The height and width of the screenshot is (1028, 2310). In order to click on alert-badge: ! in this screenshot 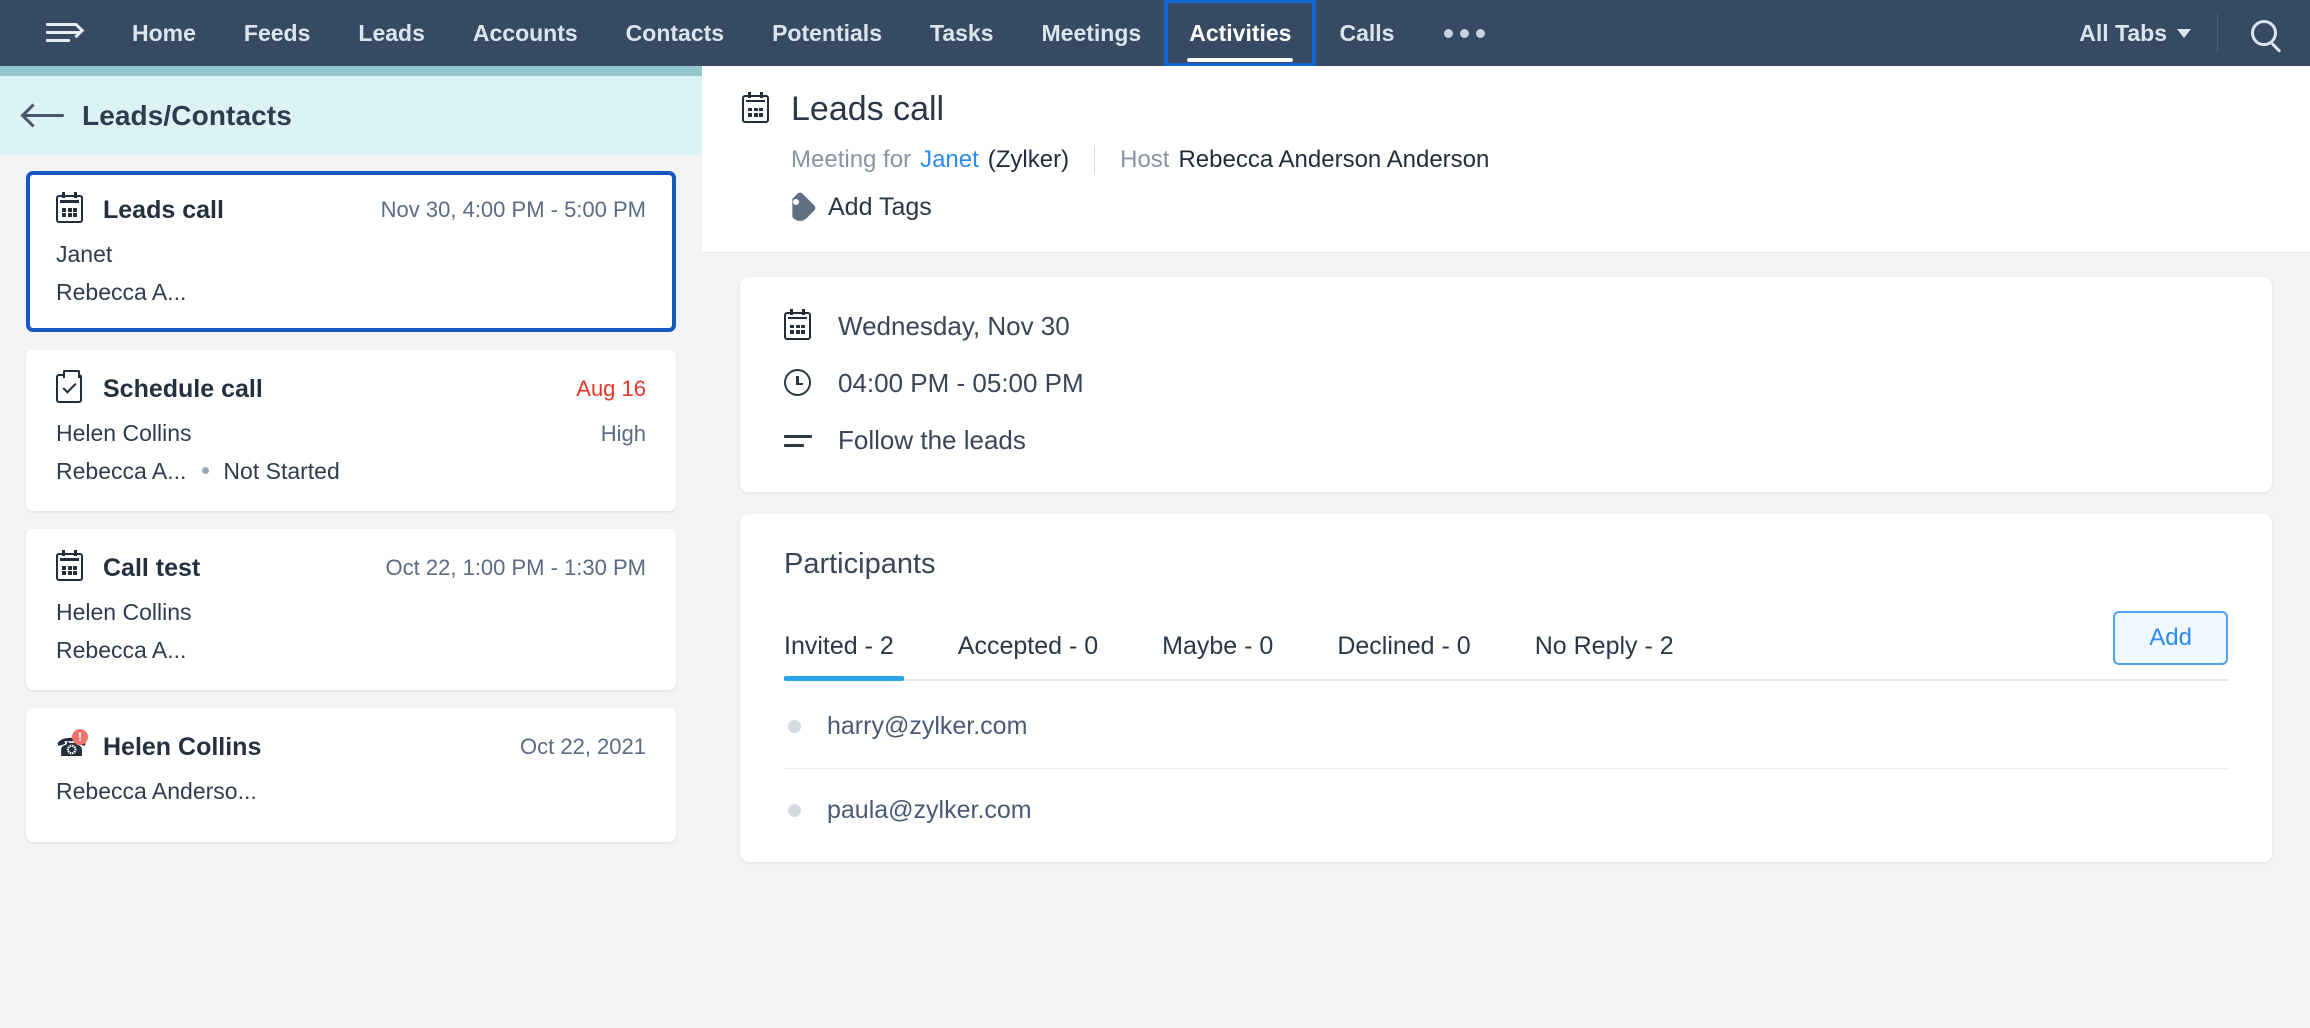, I will do `click(80, 737)`.